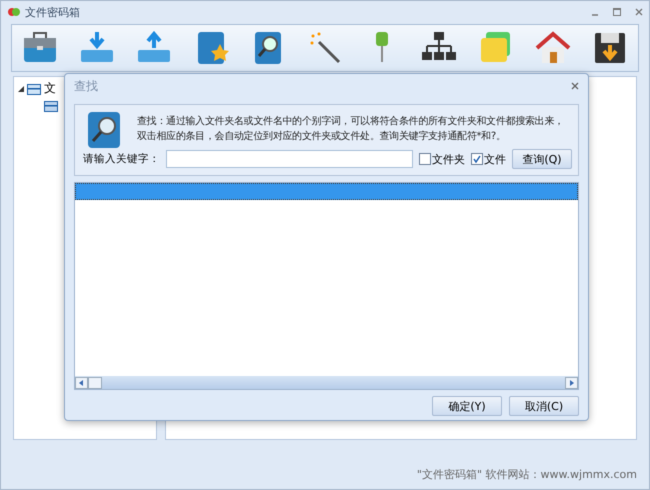 Image resolution: width=650 pixels, height=490 pixels. Describe the element at coordinates (52, 12) in the screenshot. I see `window-title: 文件密码箱` at that location.